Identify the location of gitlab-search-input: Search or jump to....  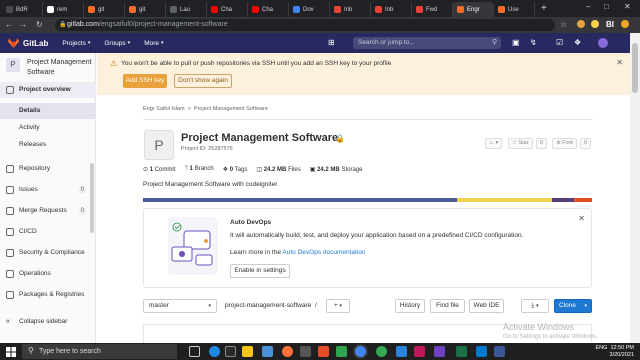
(427, 43).